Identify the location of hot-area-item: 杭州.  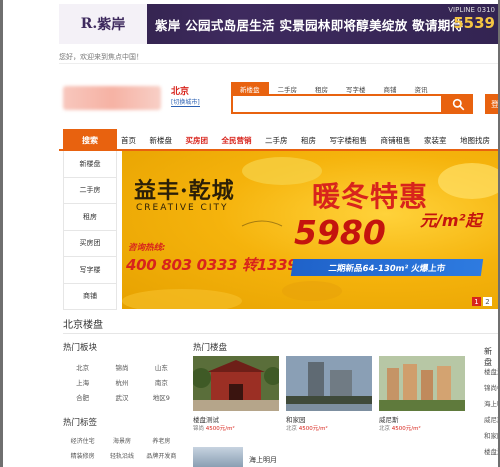
(121, 382).